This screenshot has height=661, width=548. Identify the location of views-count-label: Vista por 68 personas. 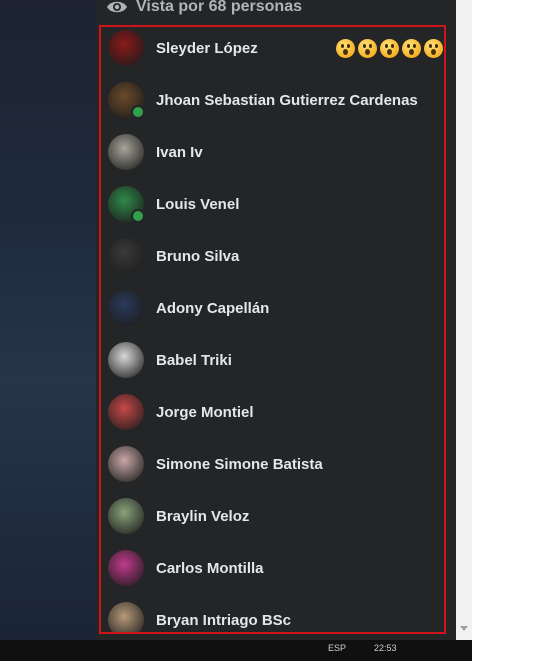
(219, 7).